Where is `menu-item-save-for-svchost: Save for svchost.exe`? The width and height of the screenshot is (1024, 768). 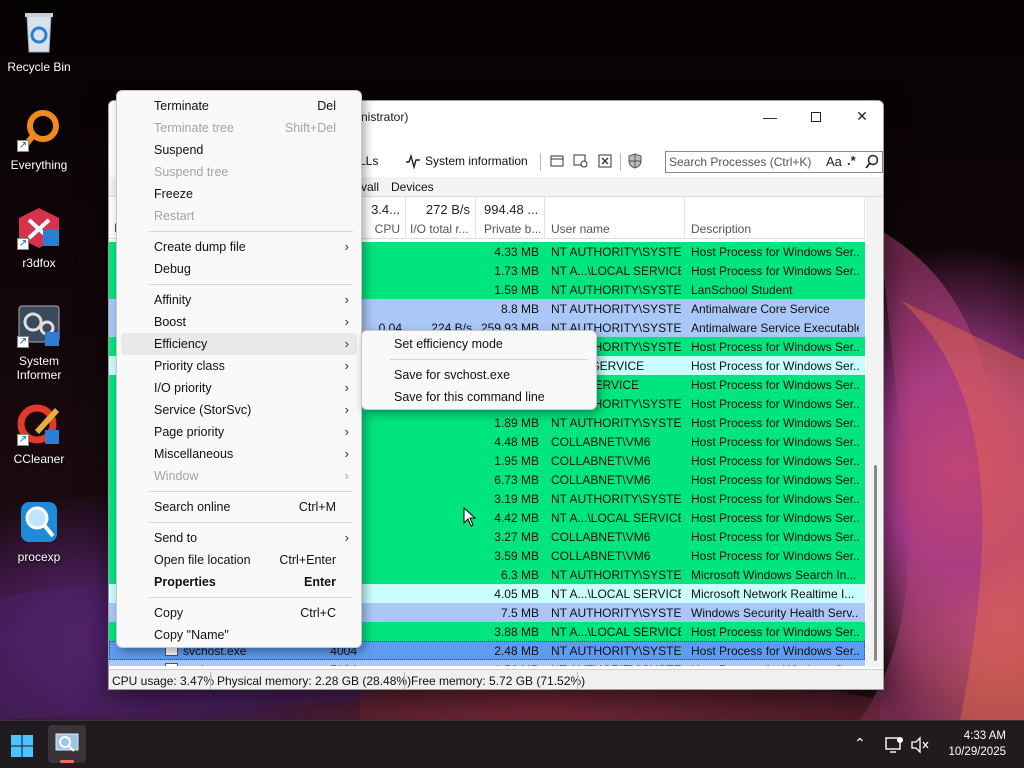 menu-item-save-for-svchost: Save for svchost.exe is located at coordinates (479, 375).